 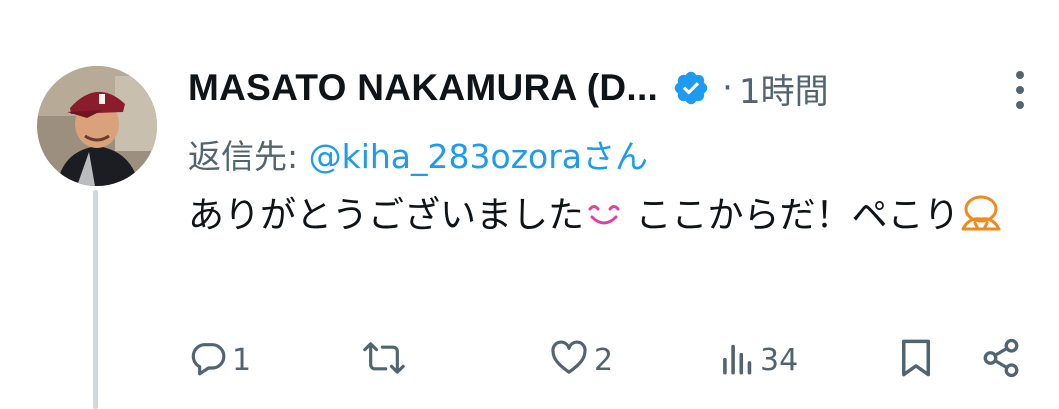 I want to click on action-bar: 1 2 34, so click(x=610, y=360).